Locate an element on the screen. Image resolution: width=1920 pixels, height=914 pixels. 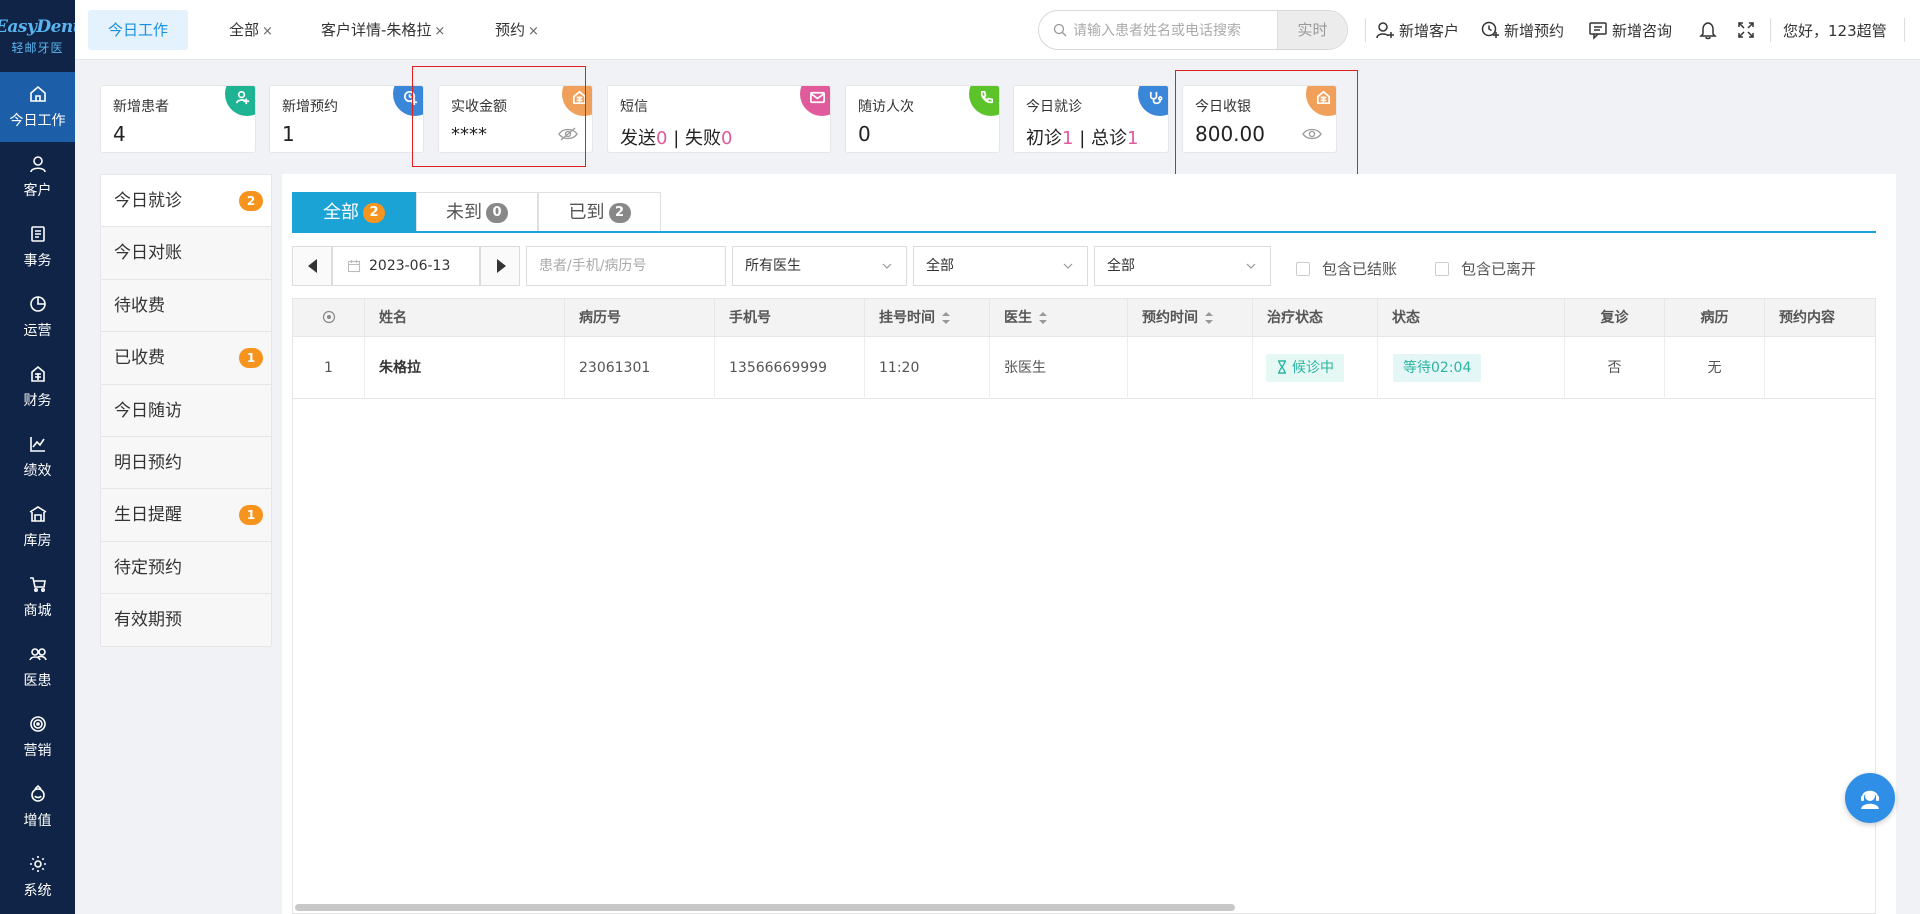
sidebar-item-value-added: 增值 is located at coordinates (37, 807).